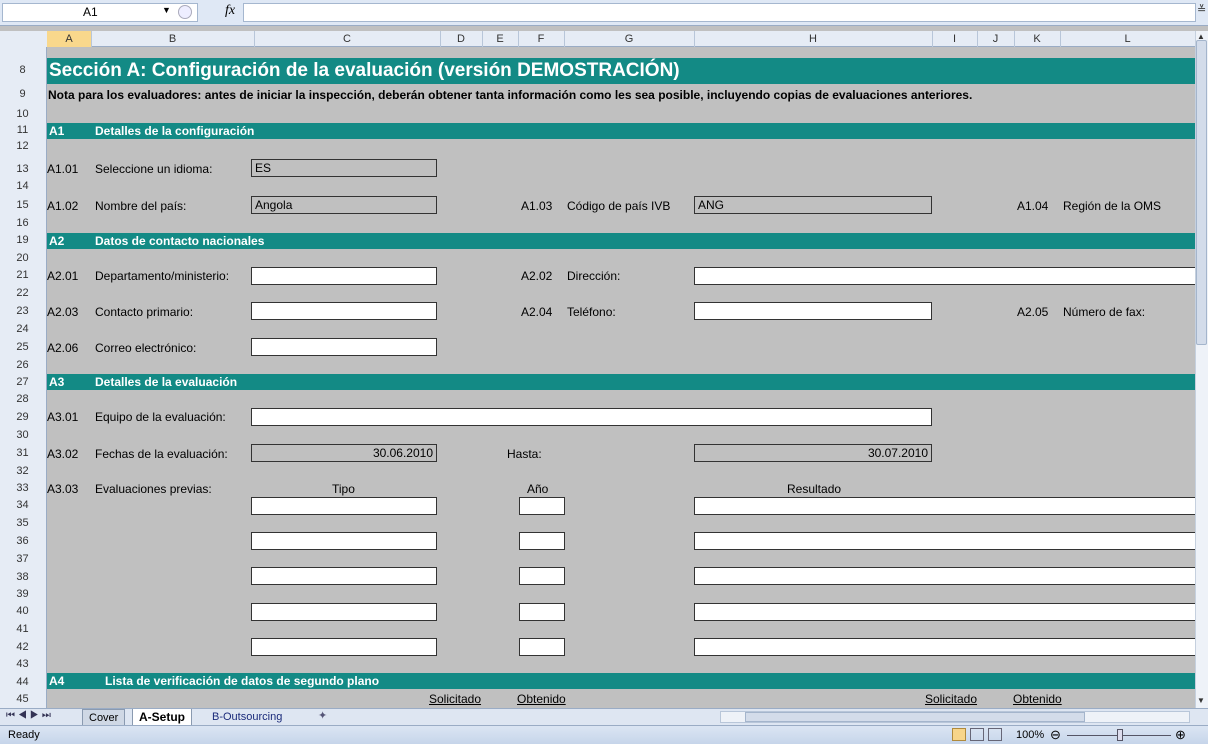 Image resolution: width=1208 pixels, height=744 pixels. I want to click on select-all-corner, so click(24, 39).